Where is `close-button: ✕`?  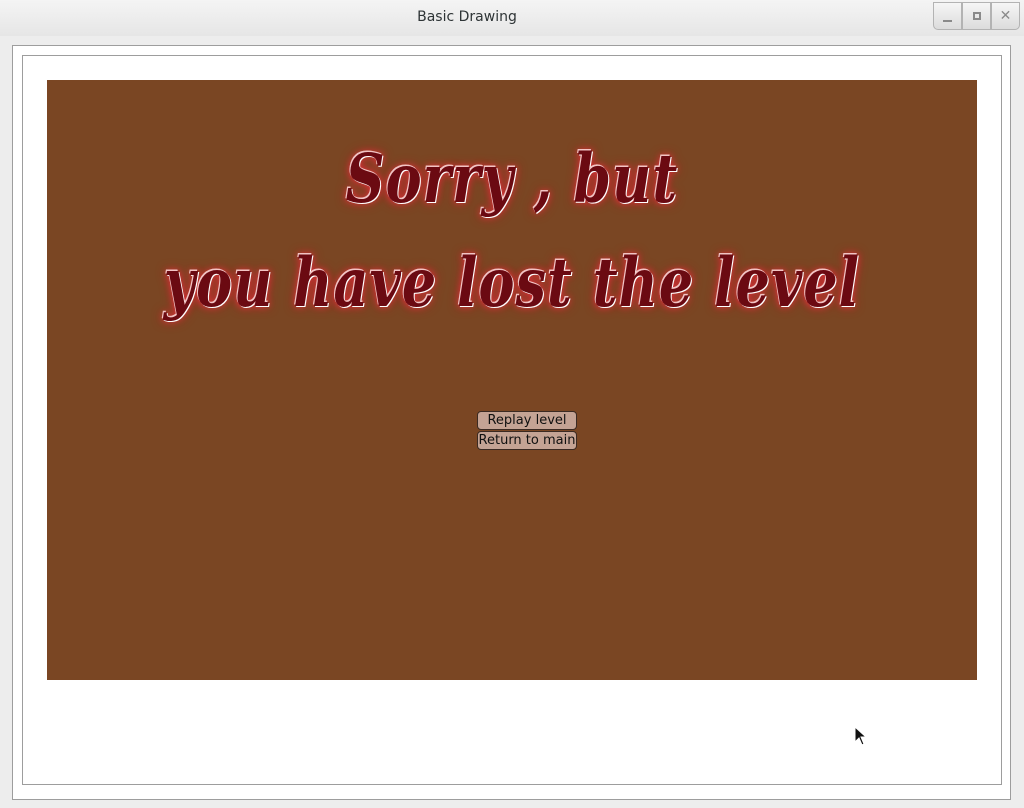 close-button: ✕ is located at coordinates (1005, 16).